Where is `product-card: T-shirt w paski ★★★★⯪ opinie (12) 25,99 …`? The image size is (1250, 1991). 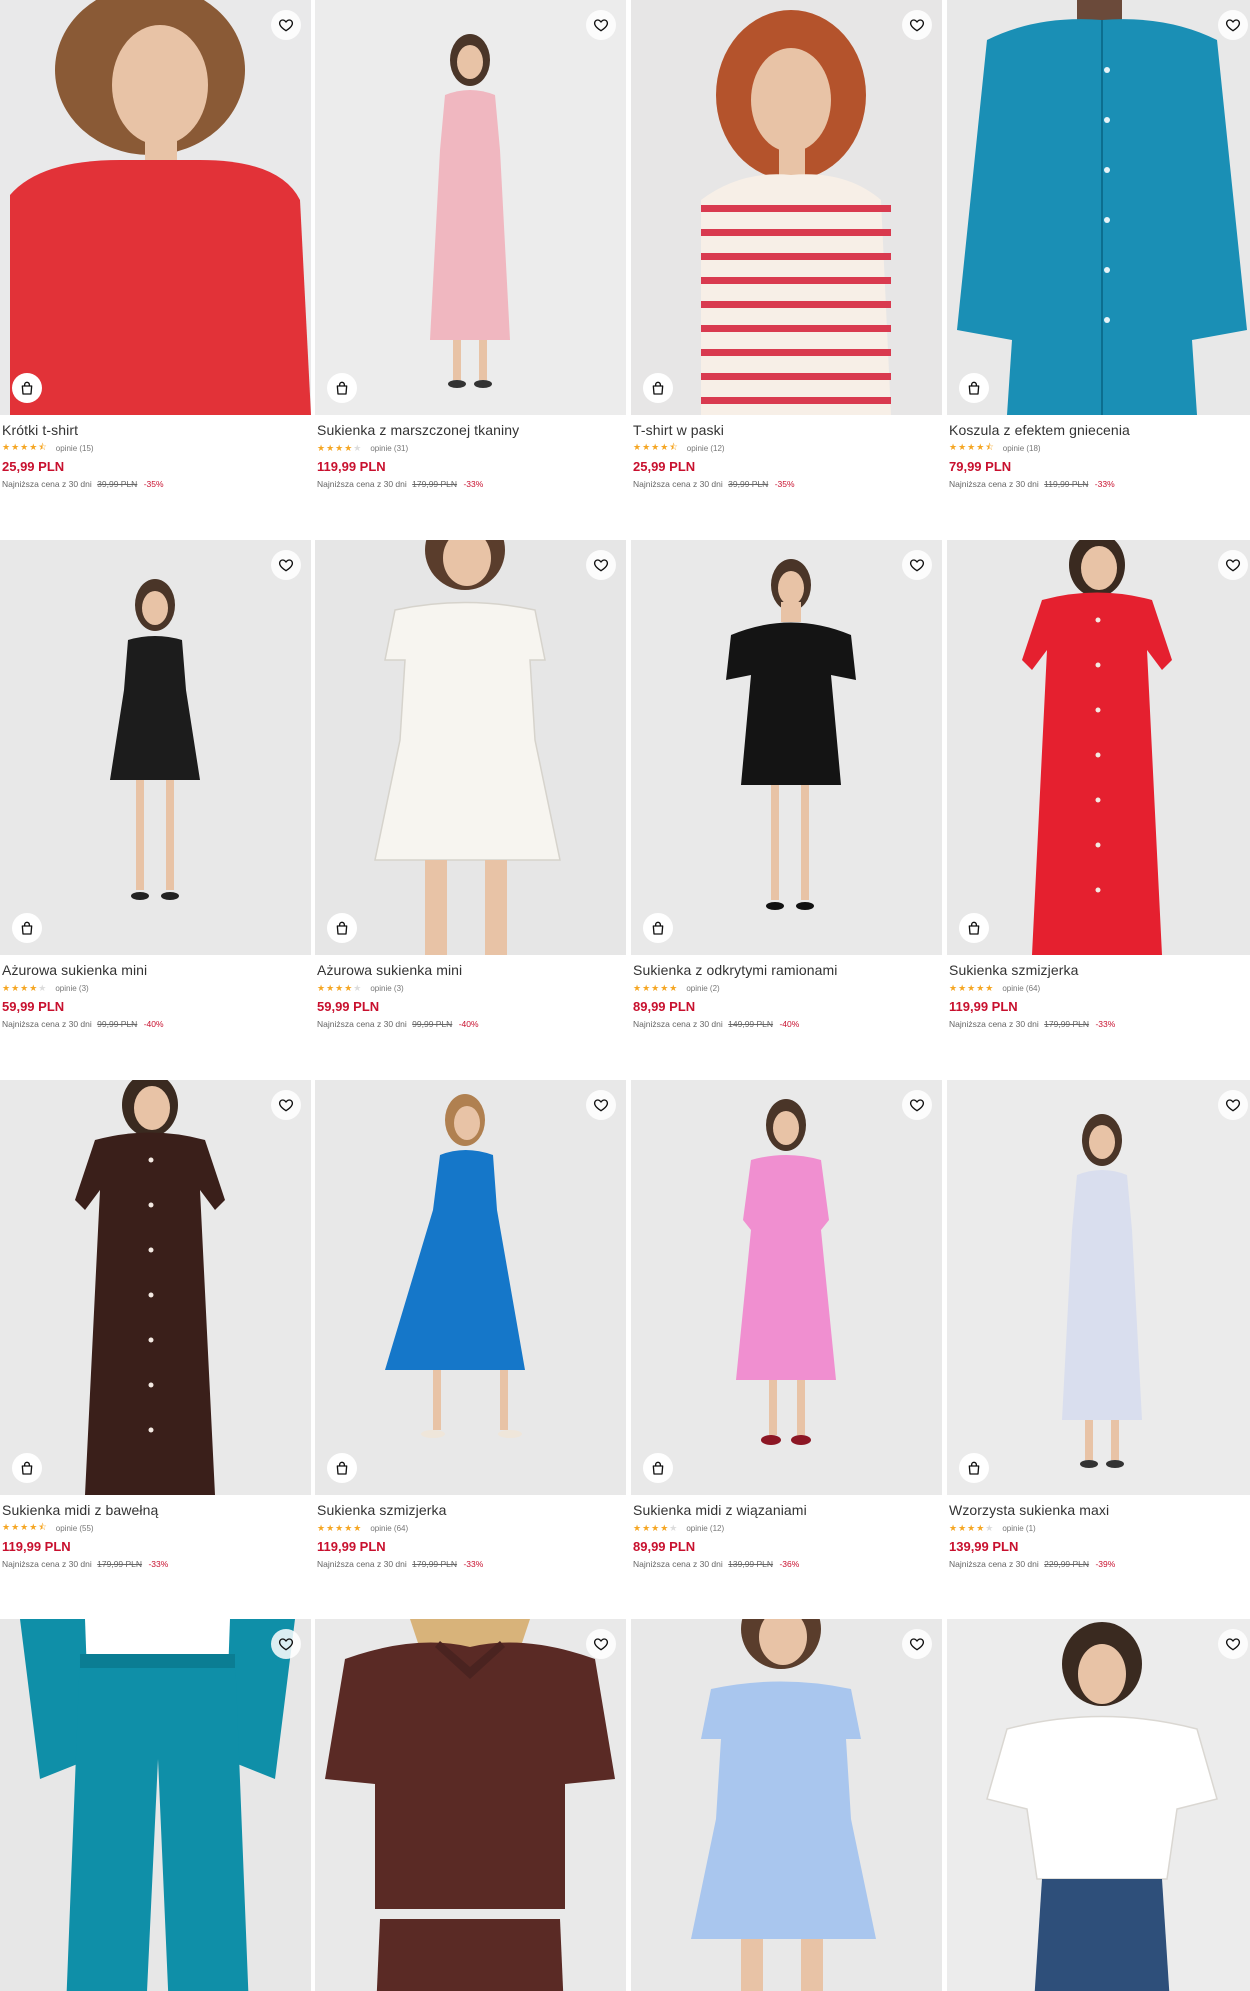
product-card: T-shirt w paski ★★★★⯪ opinie (12) 25,99 … is located at coordinates (786, 244).